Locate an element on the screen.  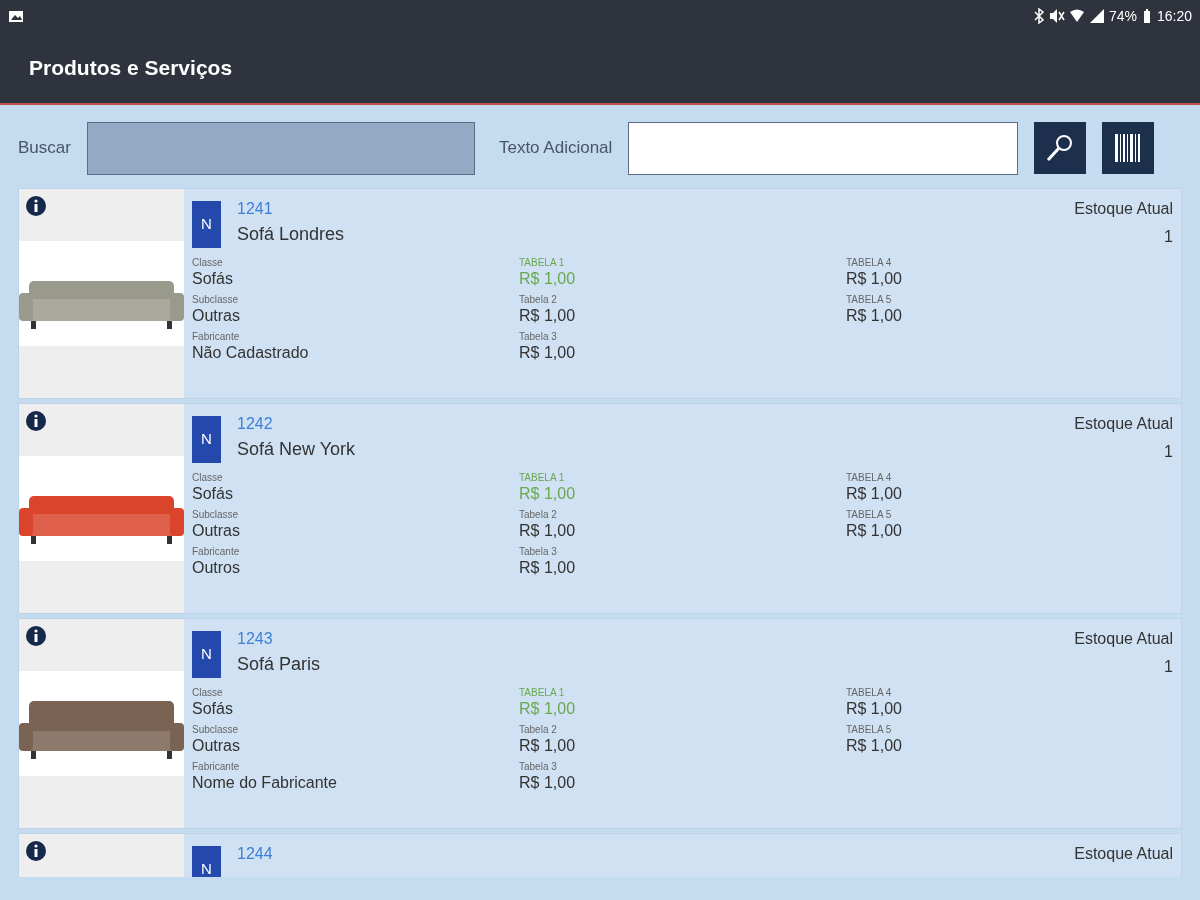
search-label: Buscar is located at coordinates (44, 148).